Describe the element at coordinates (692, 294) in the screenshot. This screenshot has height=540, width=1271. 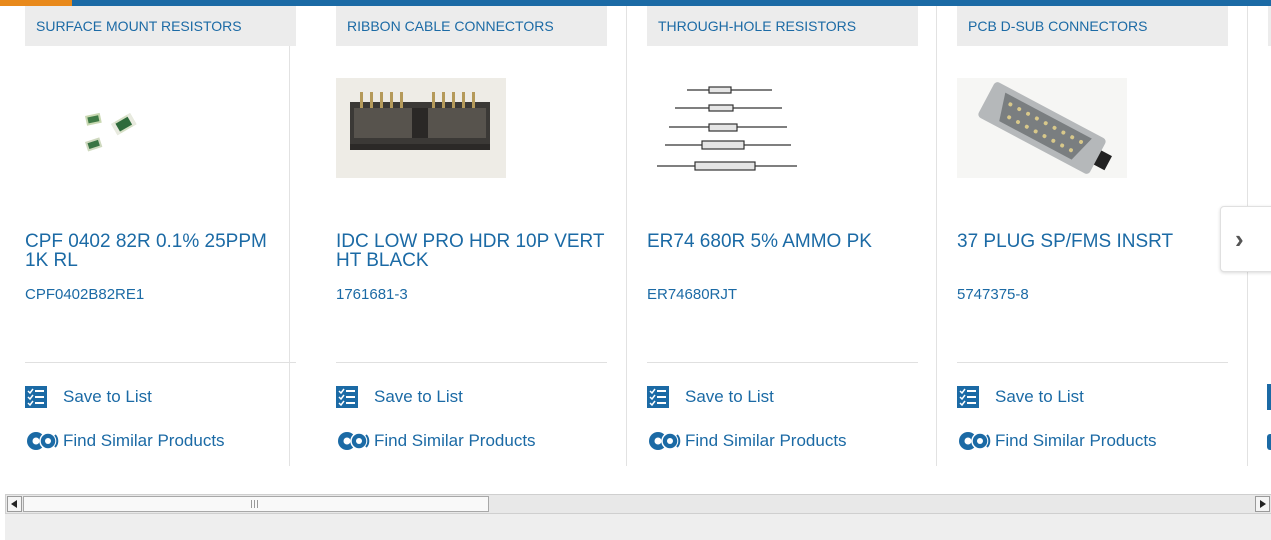
I see `part-number-link: ER74680RJT` at that location.